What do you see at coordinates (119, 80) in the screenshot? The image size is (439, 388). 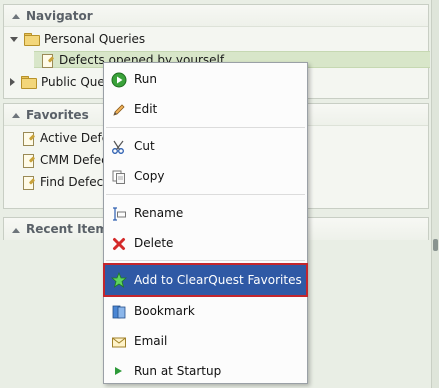 I see `run-icon` at bounding box center [119, 80].